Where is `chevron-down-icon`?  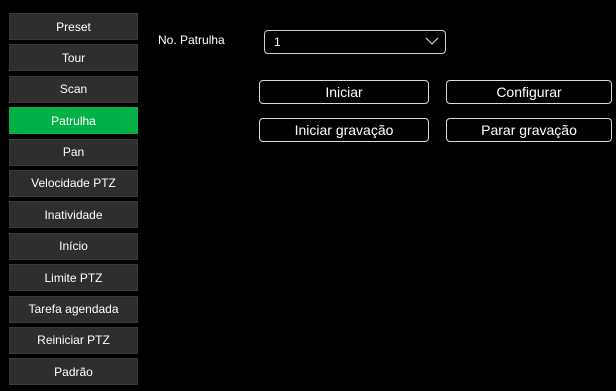 chevron-down-icon is located at coordinates (432, 41).